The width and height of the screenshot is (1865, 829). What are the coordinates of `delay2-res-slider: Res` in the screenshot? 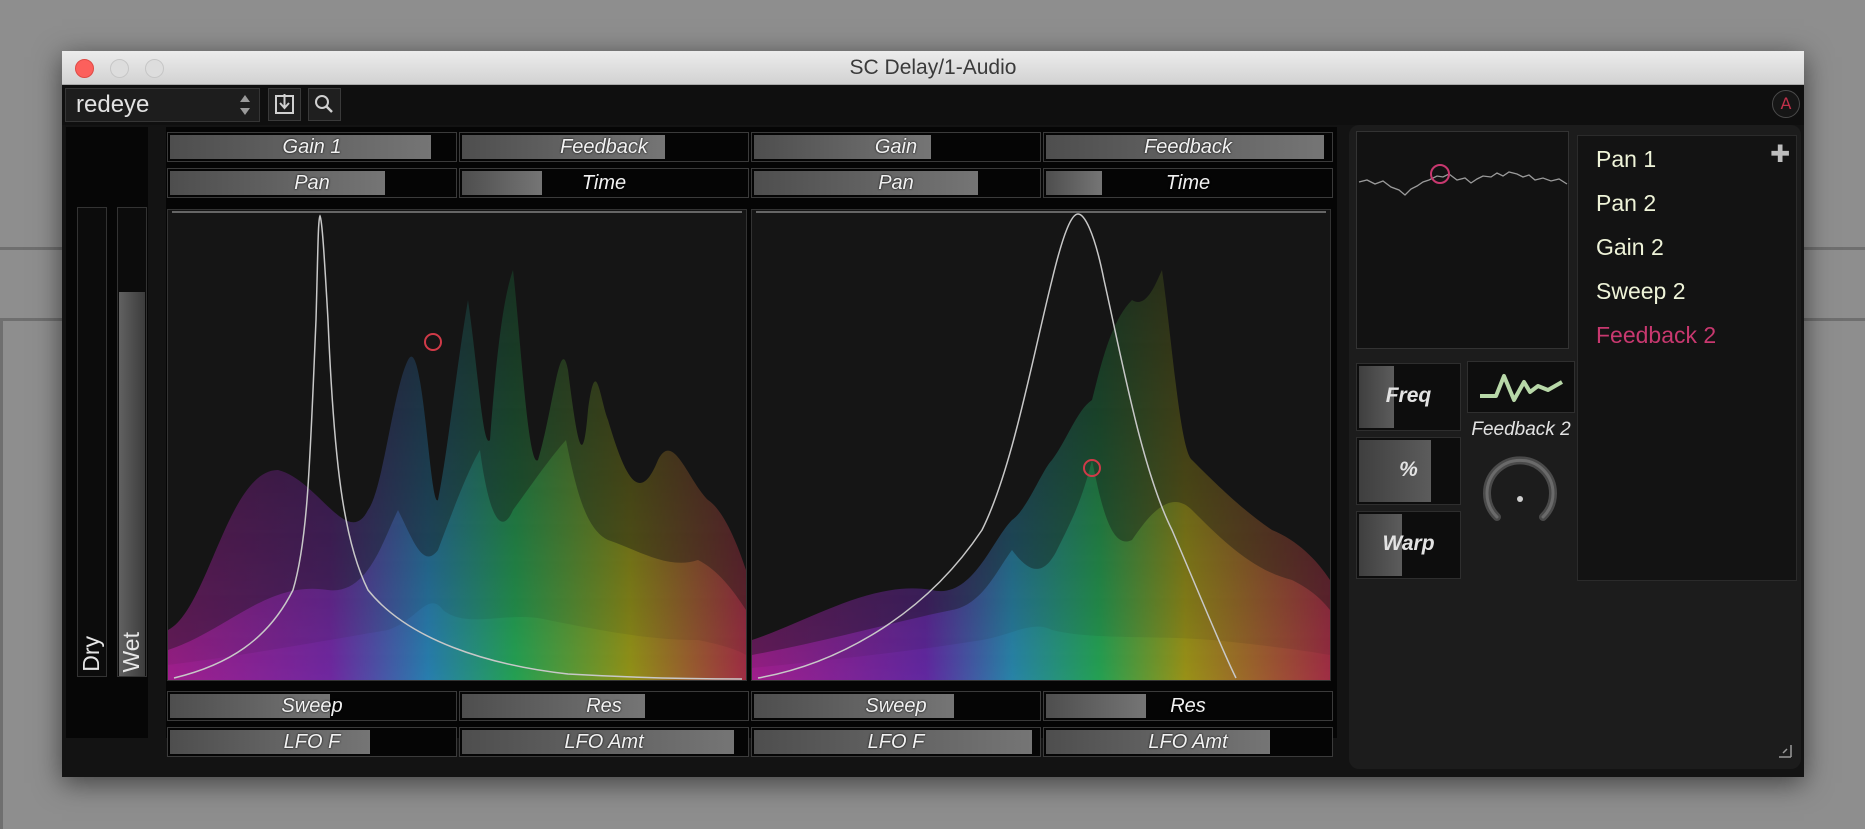 It's located at (1188, 706).